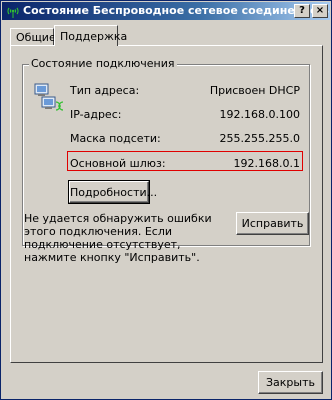 The image size is (332, 400). What do you see at coordinates (320, 11) in the screenshot?
I see `close-window-button: ×` at bounding box center [320, 11].